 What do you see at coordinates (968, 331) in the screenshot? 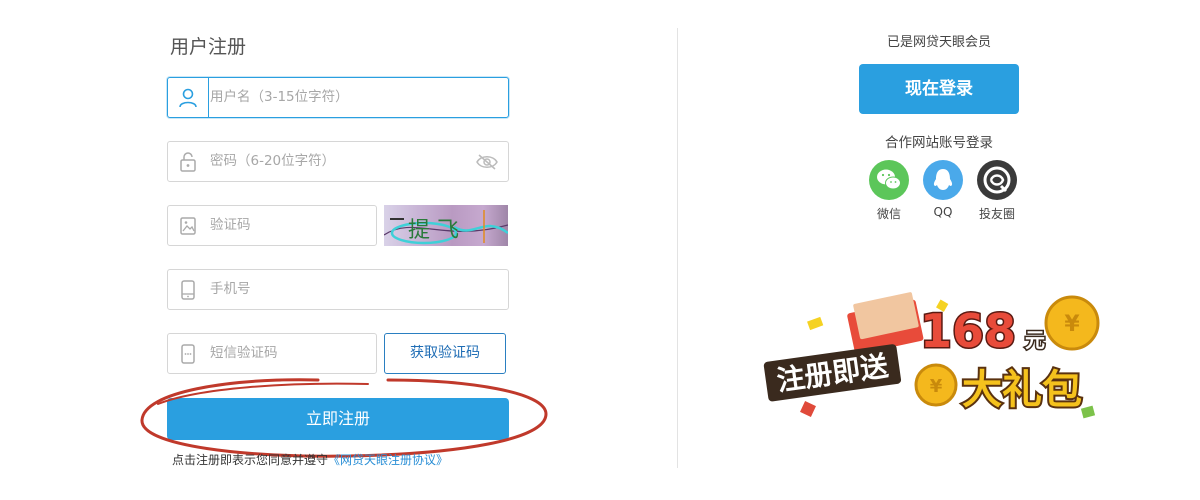
I see `promo-amount: 168` at bounding box center [968, 331].